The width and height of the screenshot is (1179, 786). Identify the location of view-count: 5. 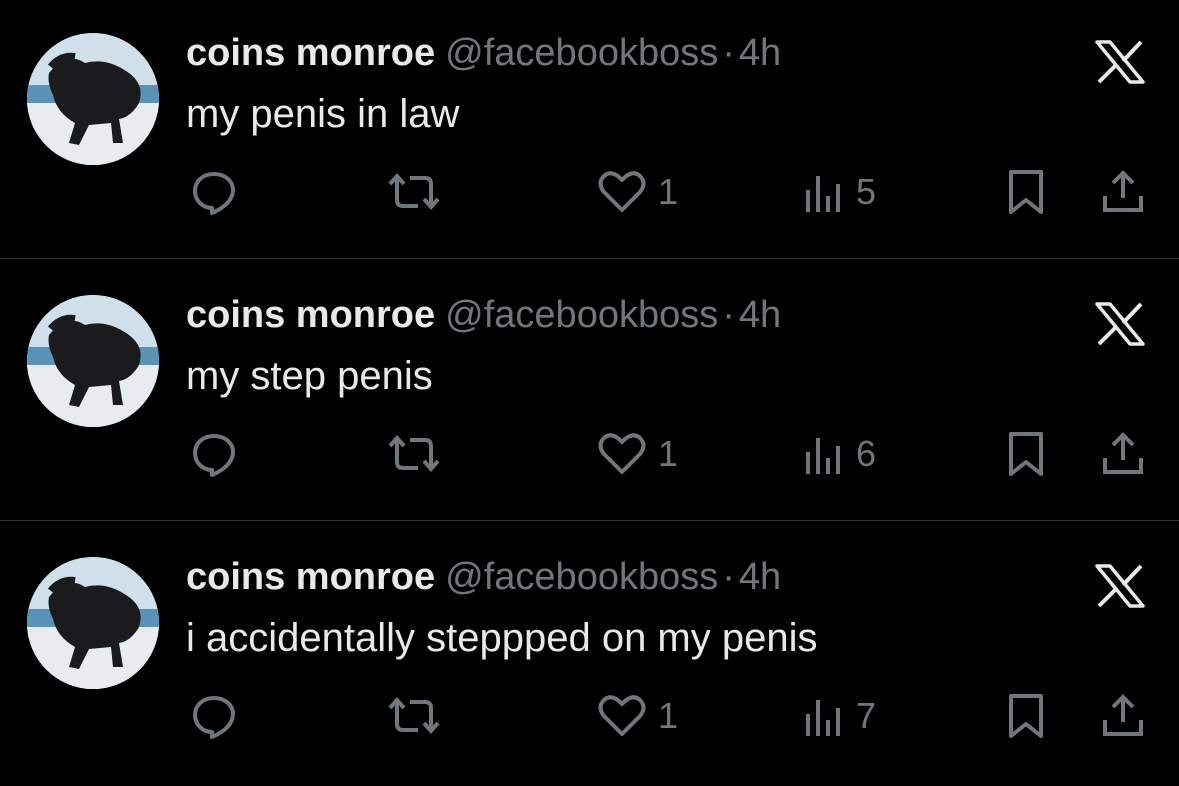
(866, 191).